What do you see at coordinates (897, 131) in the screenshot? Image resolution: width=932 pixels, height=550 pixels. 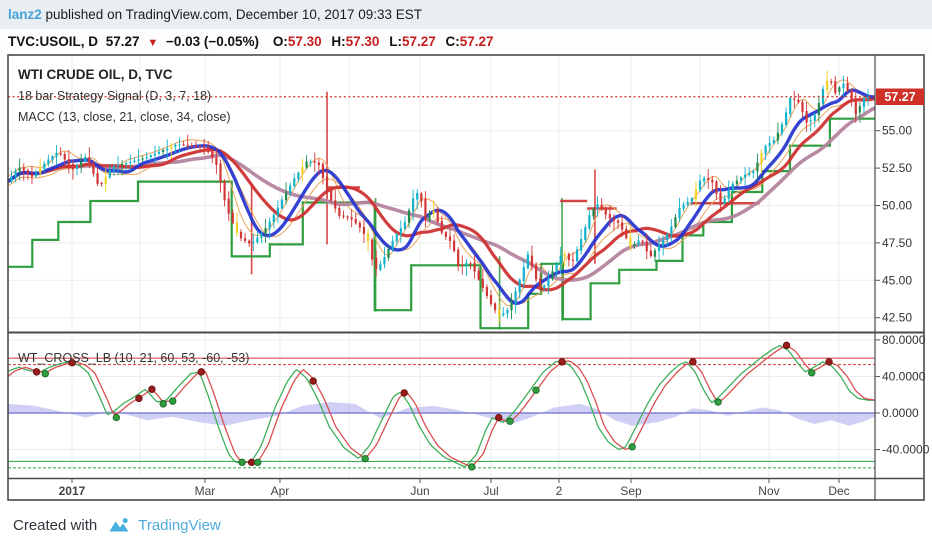 I see `price-tick-label: 55.00` at bounding box center [897, 131].